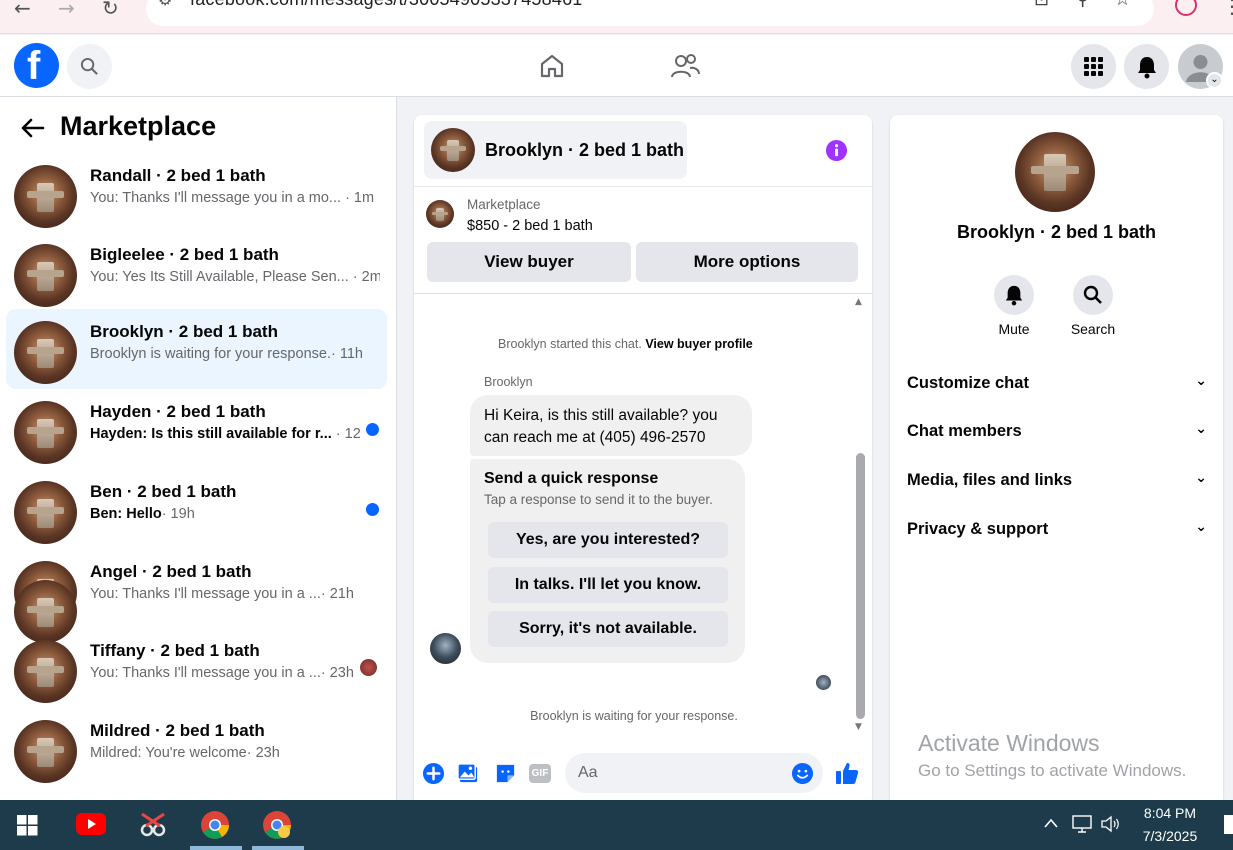 The image size is (1233, 850). What do you see at coordinates (1228, 824) in the screenshot?
I see `notification-center-icon` at bounding box center [1228, 824].